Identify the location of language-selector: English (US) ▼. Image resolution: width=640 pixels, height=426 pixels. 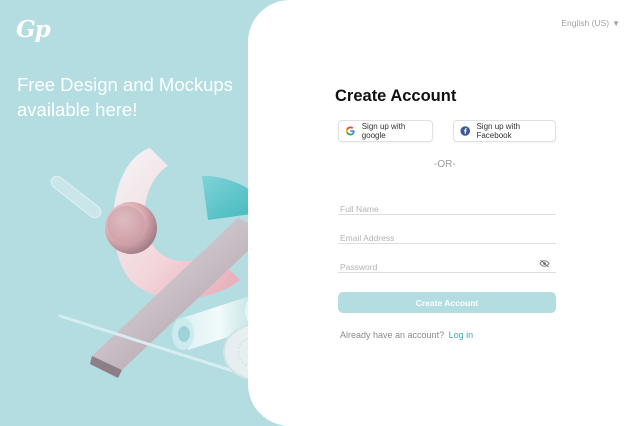
(590, 23).